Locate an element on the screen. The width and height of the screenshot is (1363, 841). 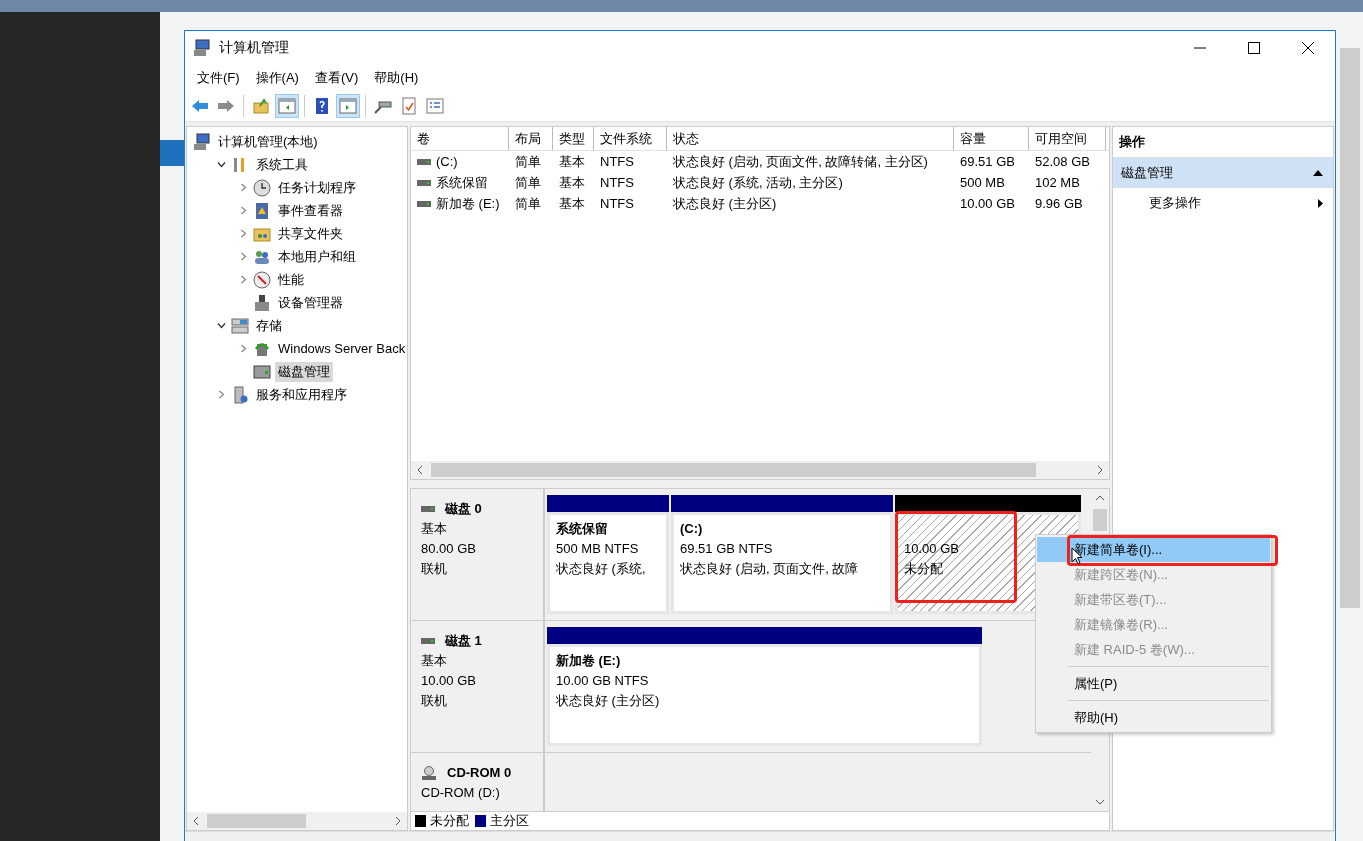
column-header: 状态 is located at coordinates (810, 138).